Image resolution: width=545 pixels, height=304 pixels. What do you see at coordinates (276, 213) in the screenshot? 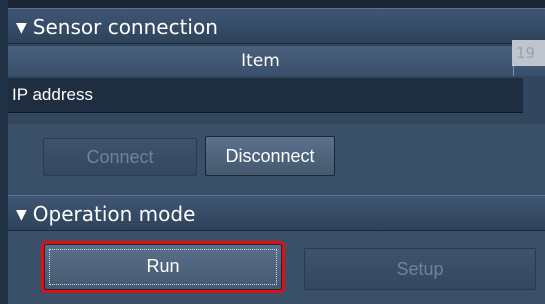
I see `operation-mode-header: ▼ Operation mode` at bounding box center [276, 213].